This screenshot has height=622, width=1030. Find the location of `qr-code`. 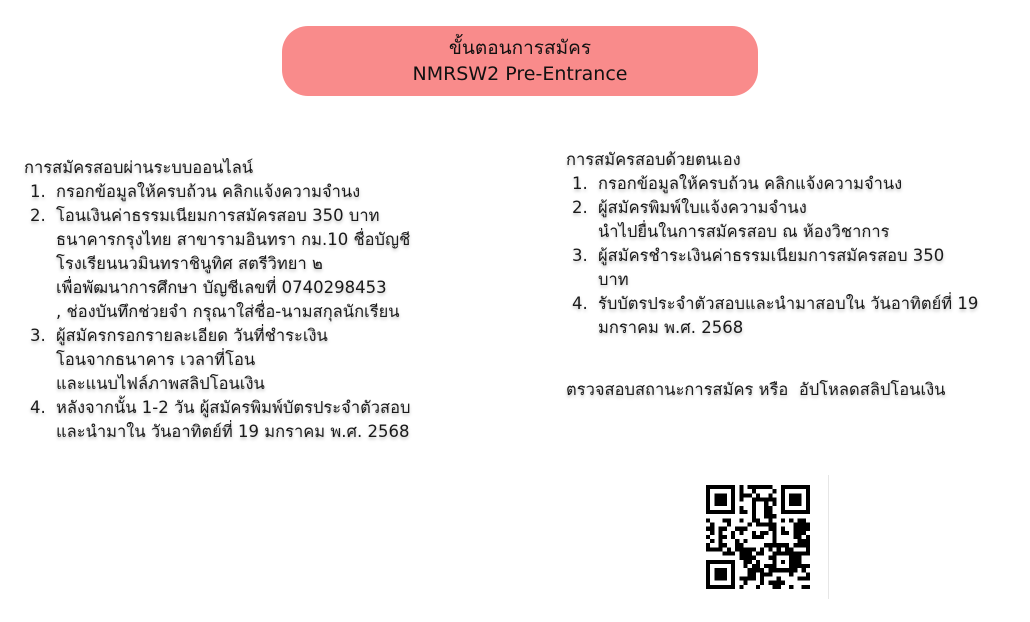

qr-code is located at coordinates (764, 537).